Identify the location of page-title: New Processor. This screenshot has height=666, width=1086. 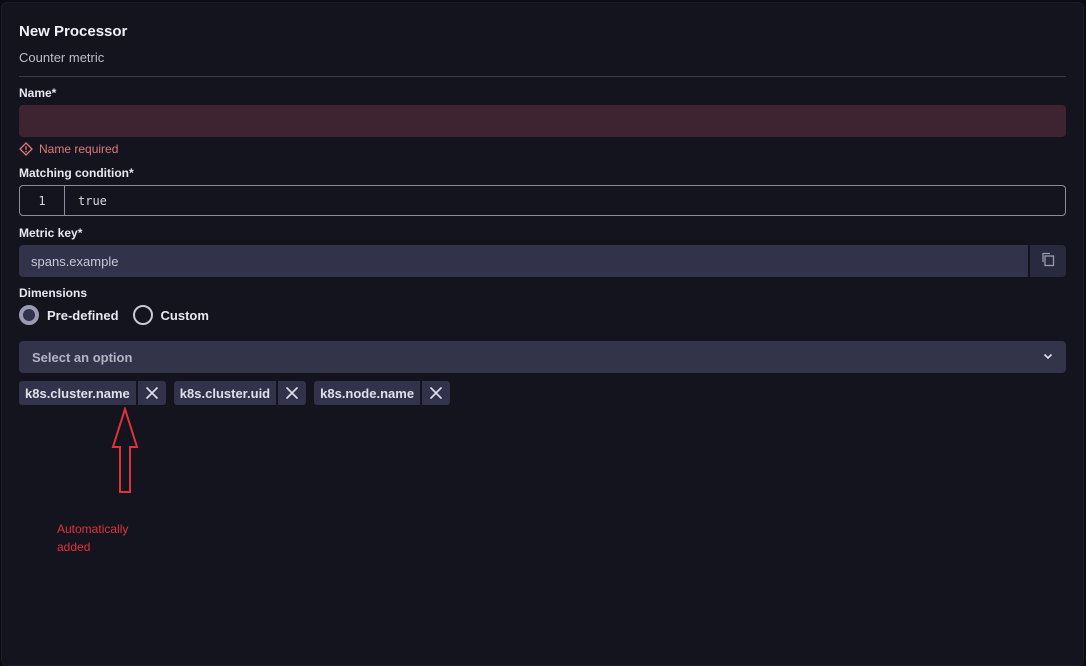
(73, 31).